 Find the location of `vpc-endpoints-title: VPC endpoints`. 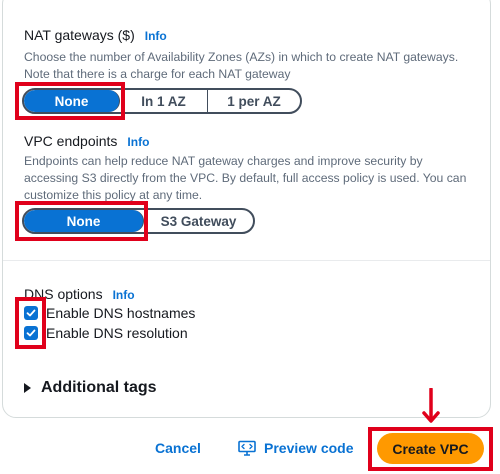

vpc-endpoints-title: VPC endpoints is located at coordinates (71, 141).